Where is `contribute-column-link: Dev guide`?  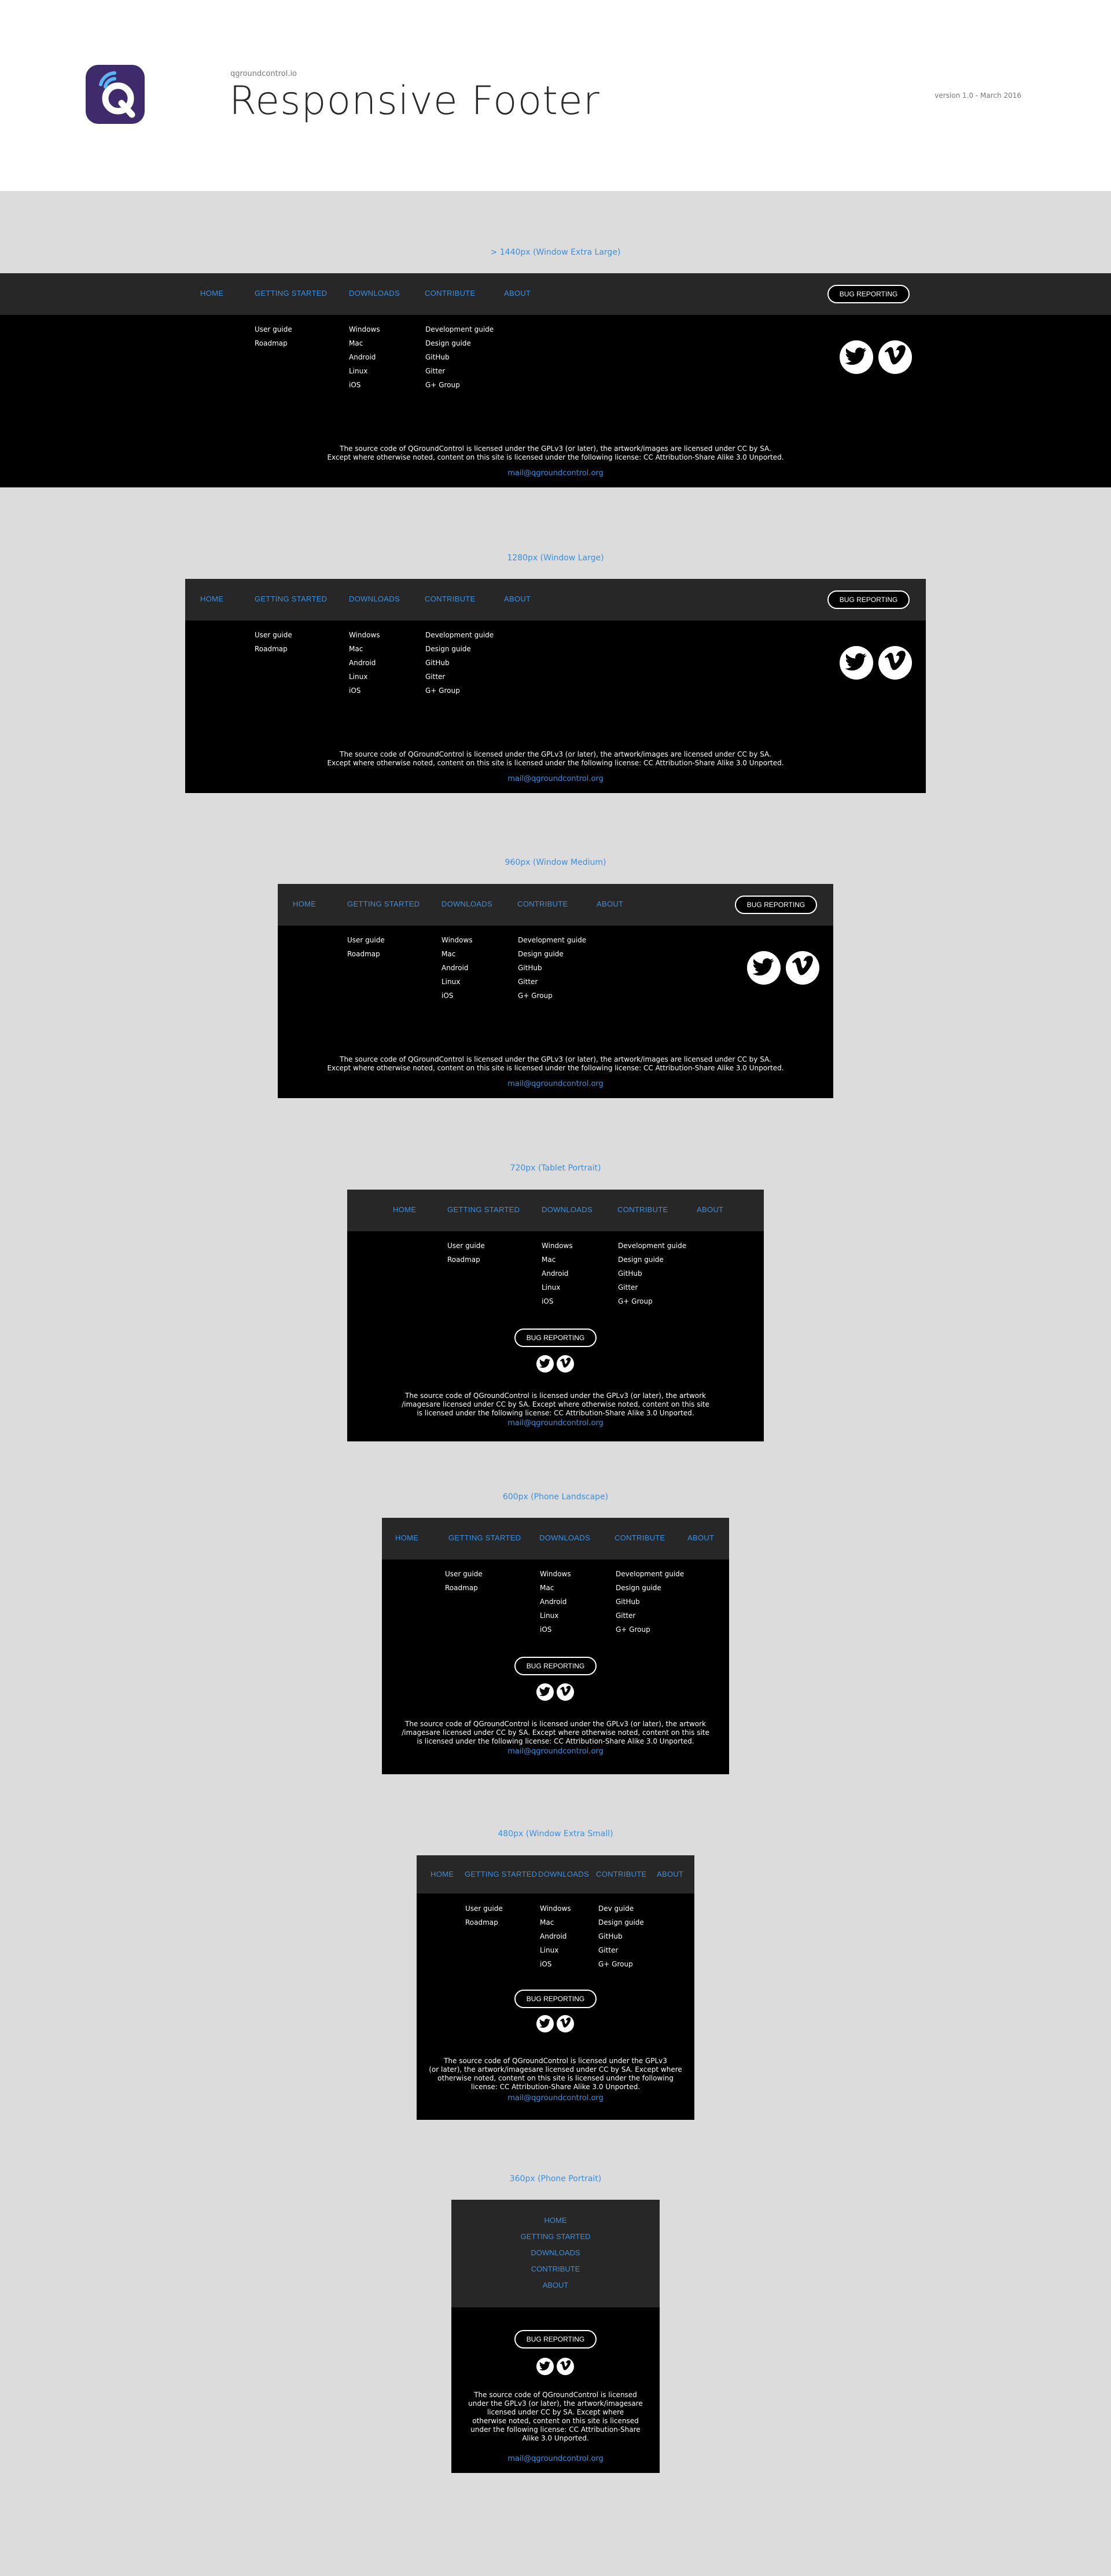
contribute-column-link: Dev guide is located at coordinates (621, 1909).